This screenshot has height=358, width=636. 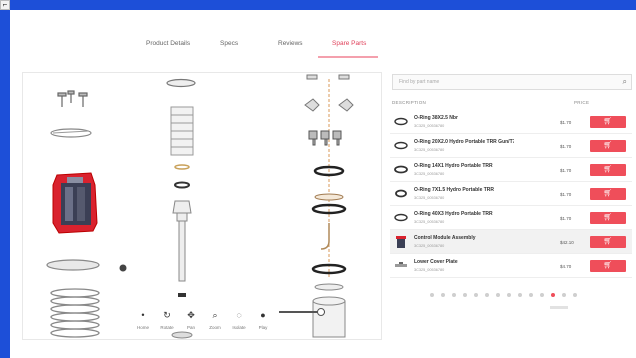 What do you see at coordinates (73, 265) in the screenshot?
I see `disc-part` at bounding box center [73, 265].